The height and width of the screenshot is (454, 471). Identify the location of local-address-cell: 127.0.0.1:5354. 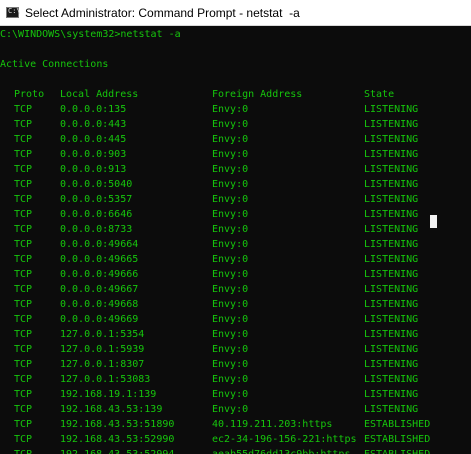
(102, 334).